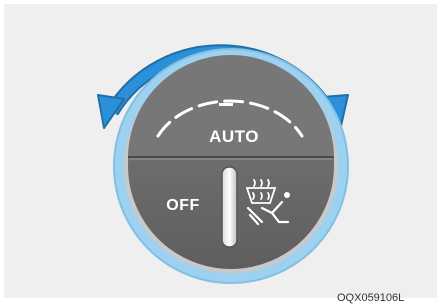 Image resolution: width=441 pixels, height=305 pixels. I want to click on auto-label: AUTO, so click(234, 136).